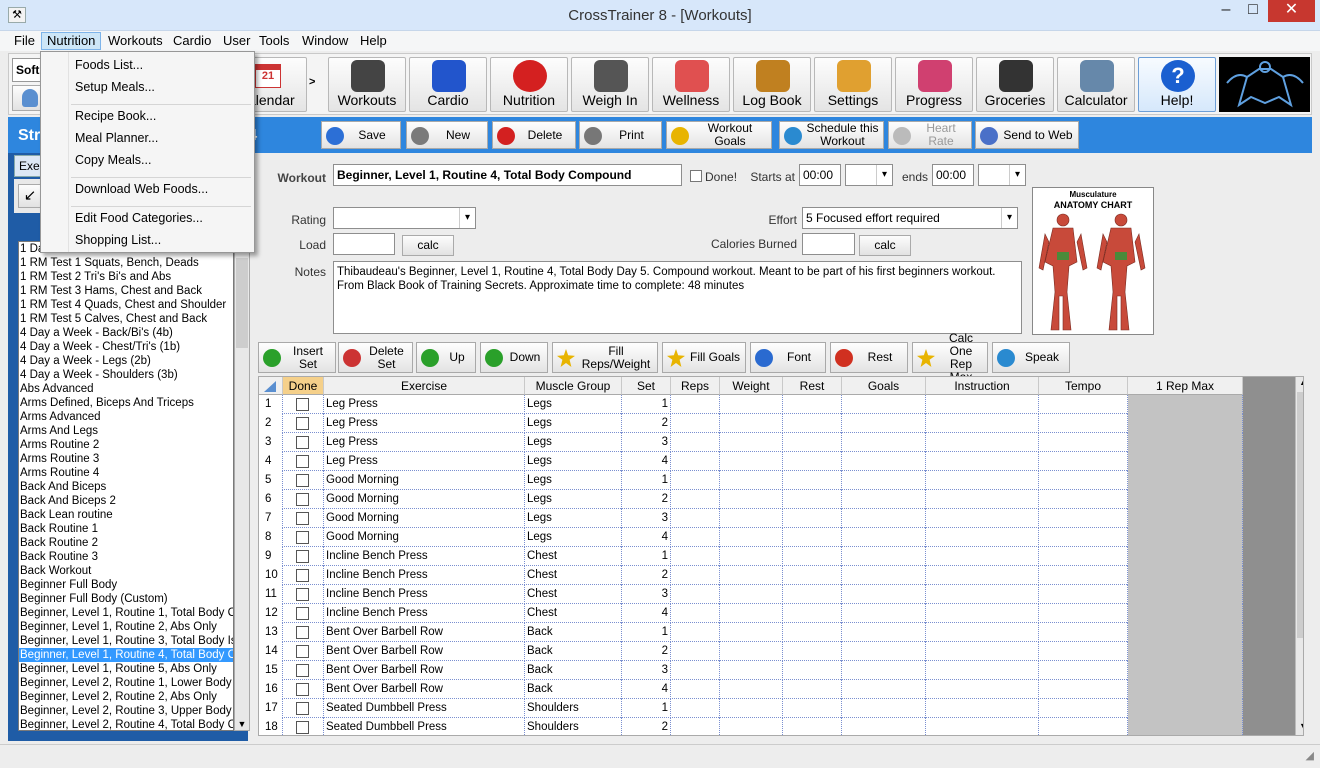 This screenshot has width=1320, height=768. What do you see at coordinates (1299, 384) in the screenshot?
I see `scroll-up-icon: ▲` at bounding box center [1299, 384].